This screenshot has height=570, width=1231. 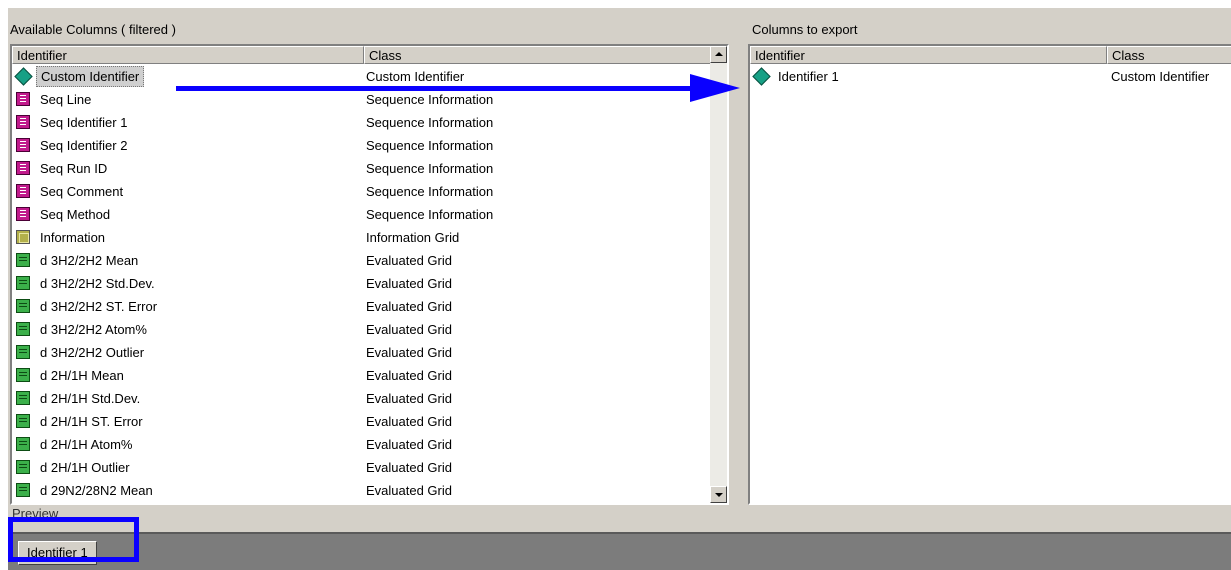 What do you see at coordinates (361, 260) in the screenshot?
I see `available-column-row: d 3H2/2H2 Mean Evaluated Grid` at bounding box center [361, 260].